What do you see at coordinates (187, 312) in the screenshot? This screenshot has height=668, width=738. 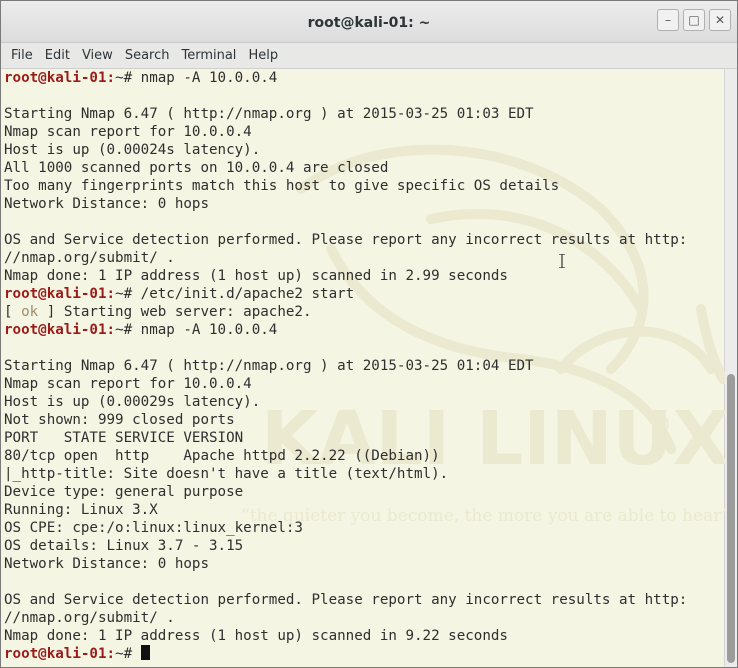 I see `status-text: Starting web server: apache2.` at bounding box center [187, 312].